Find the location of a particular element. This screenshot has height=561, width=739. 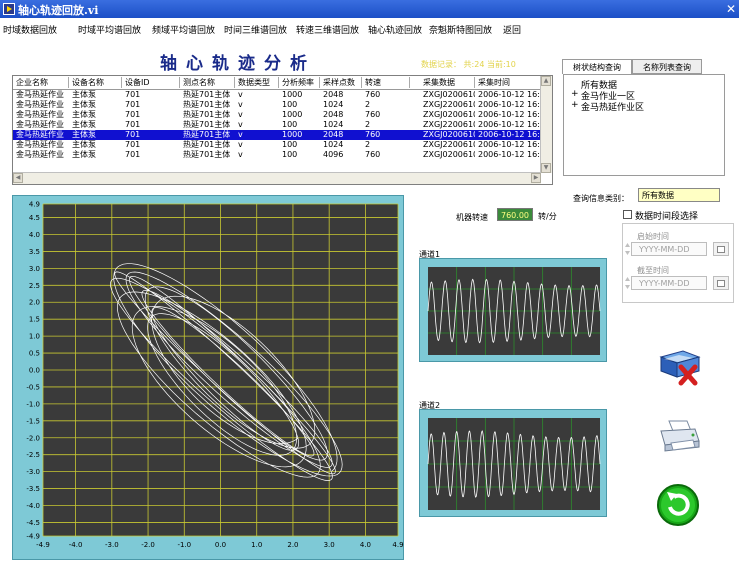

table-cell: 4096 is located at coordinates (333, 154).